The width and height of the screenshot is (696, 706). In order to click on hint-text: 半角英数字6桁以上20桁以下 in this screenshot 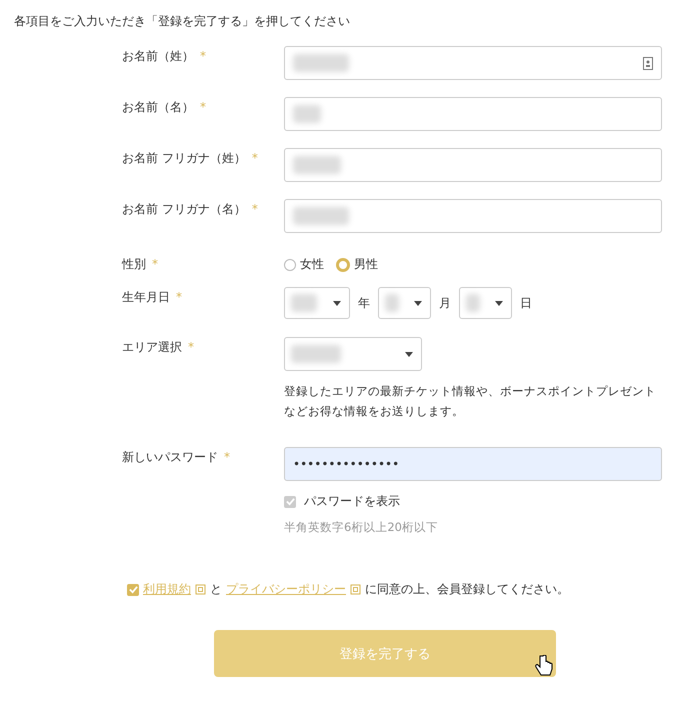, I will do `click(361, 527)`.